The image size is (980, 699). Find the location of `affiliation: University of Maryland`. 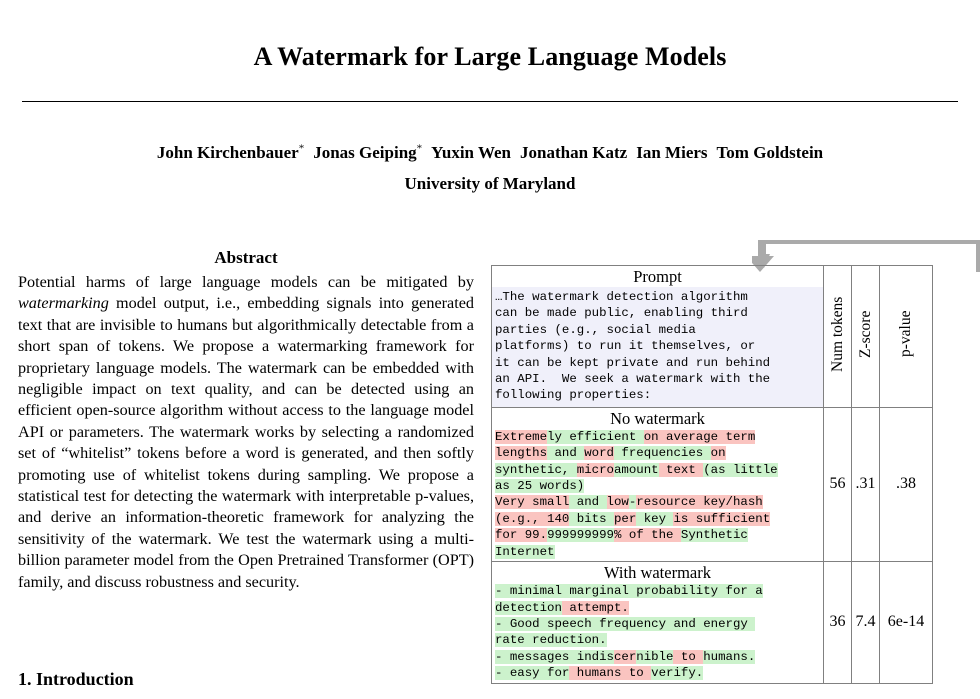

affiliation: University of Maryland is located at coordinates (490, 183).